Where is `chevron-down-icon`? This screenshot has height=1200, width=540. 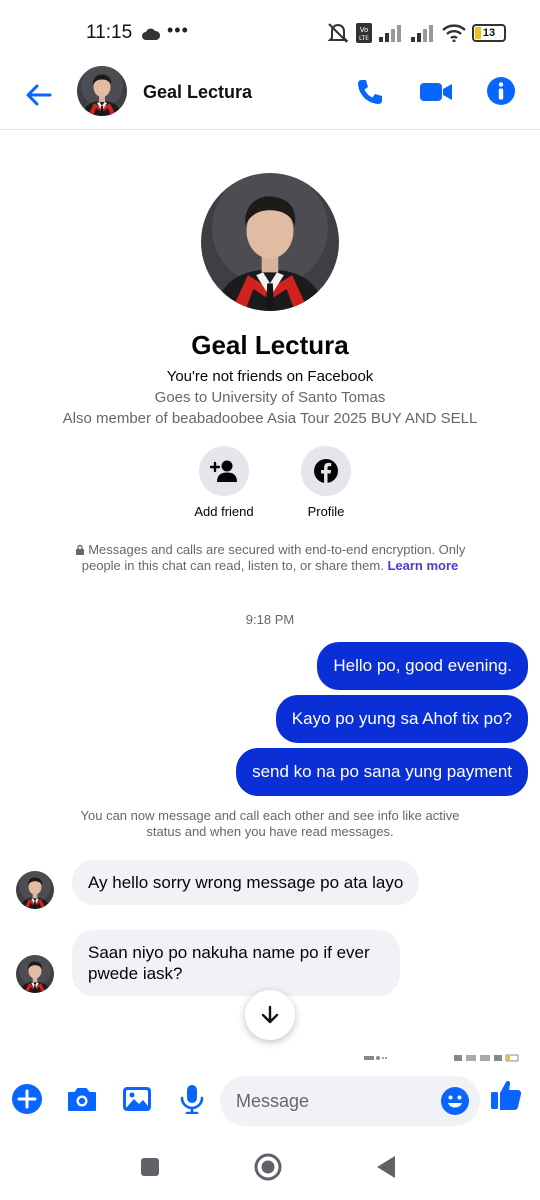 chevron-down-icon is located at coordinates (270, 1014).